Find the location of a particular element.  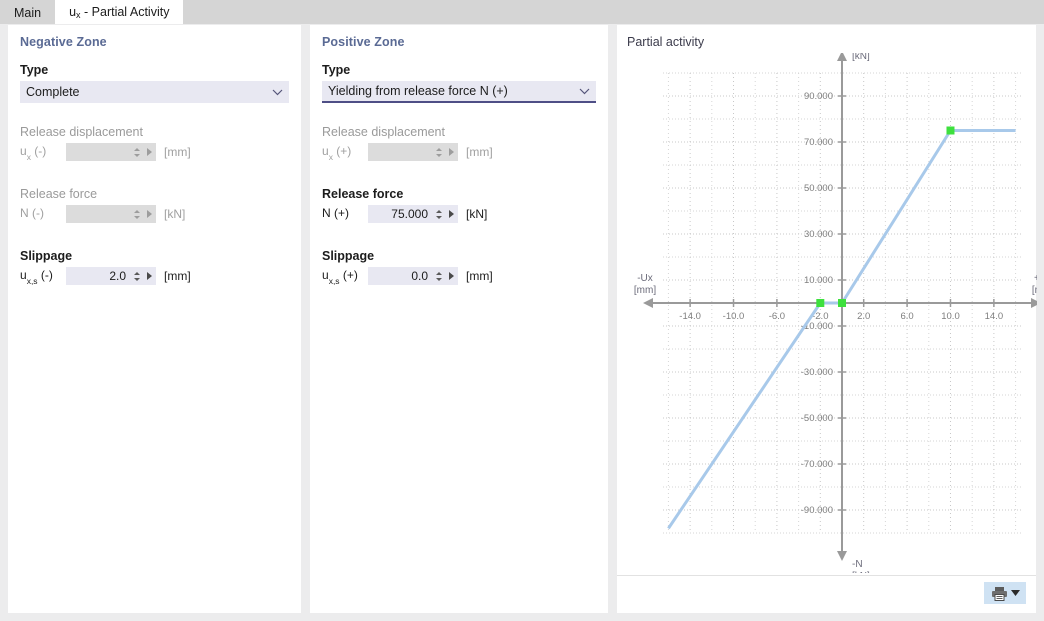

positive-slippage-label: Slippage is located at coordinates (348, 256).